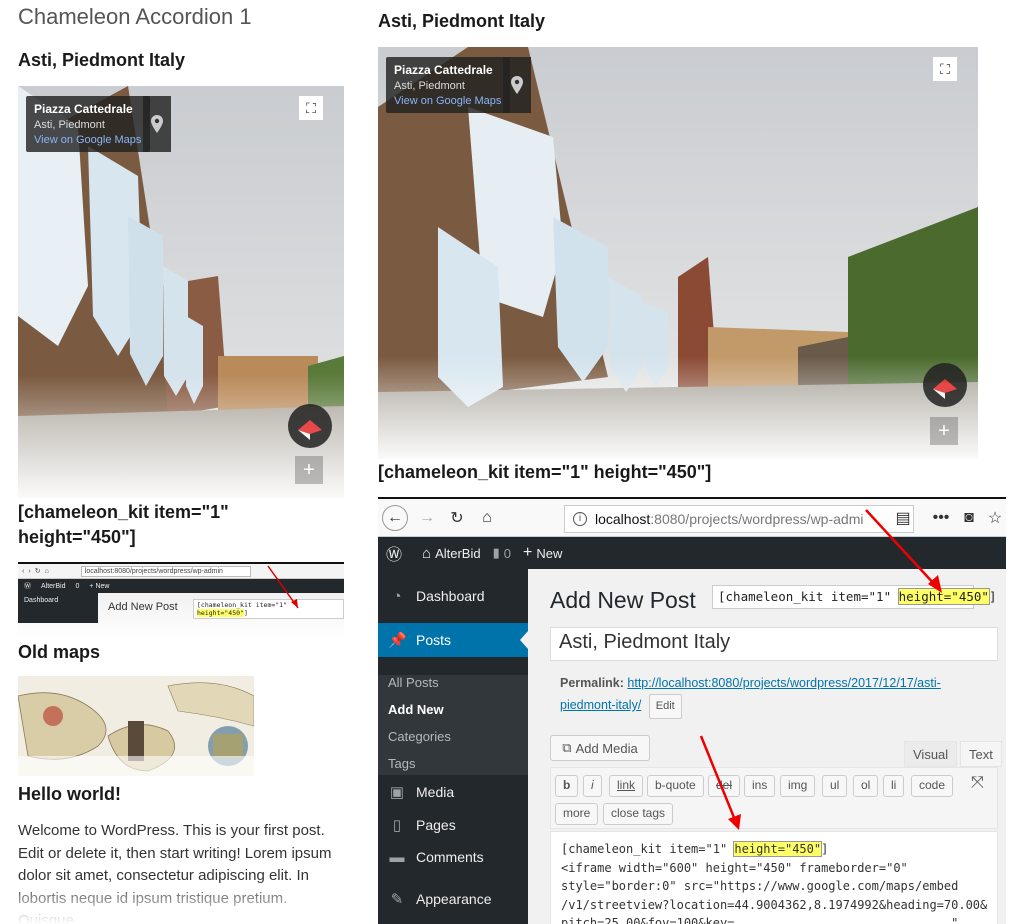 Image resolution: width=1019 pixels, height=924 pixels. What do you see at coordinates (507, 553) in the screenshot?
I see `admin-comments-count: 0` at bounding box center [507, 553].